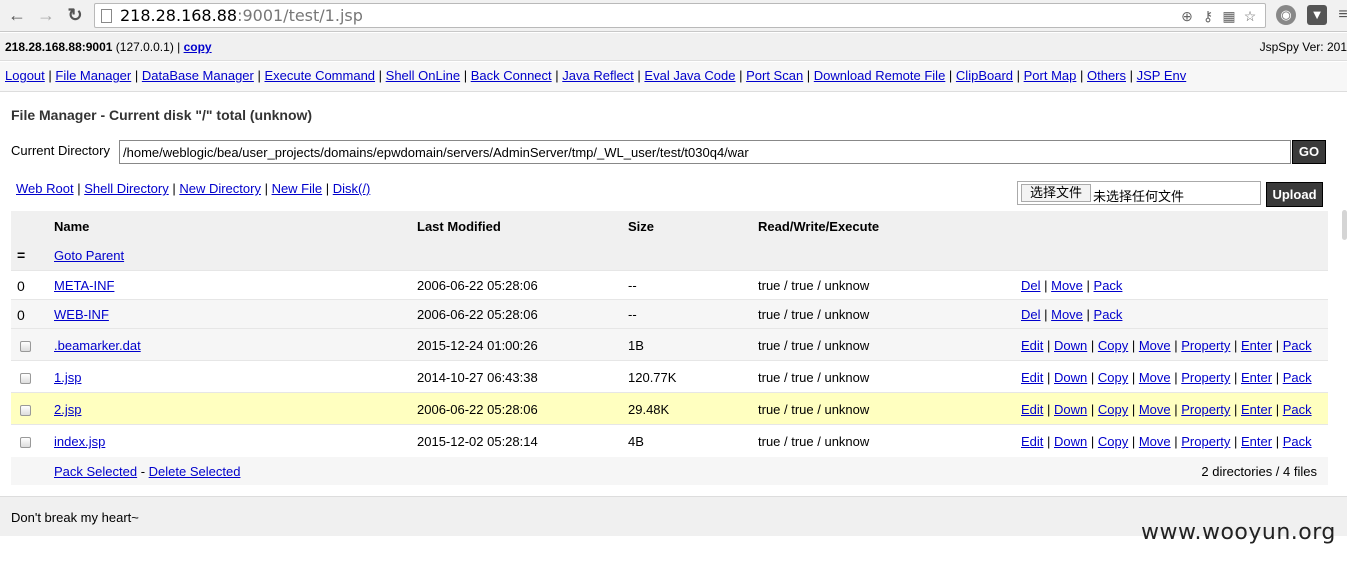  Describe the element at coordinates (67, 377) in the screenshot. I see `file-name-link: 1.jsp` at that location.